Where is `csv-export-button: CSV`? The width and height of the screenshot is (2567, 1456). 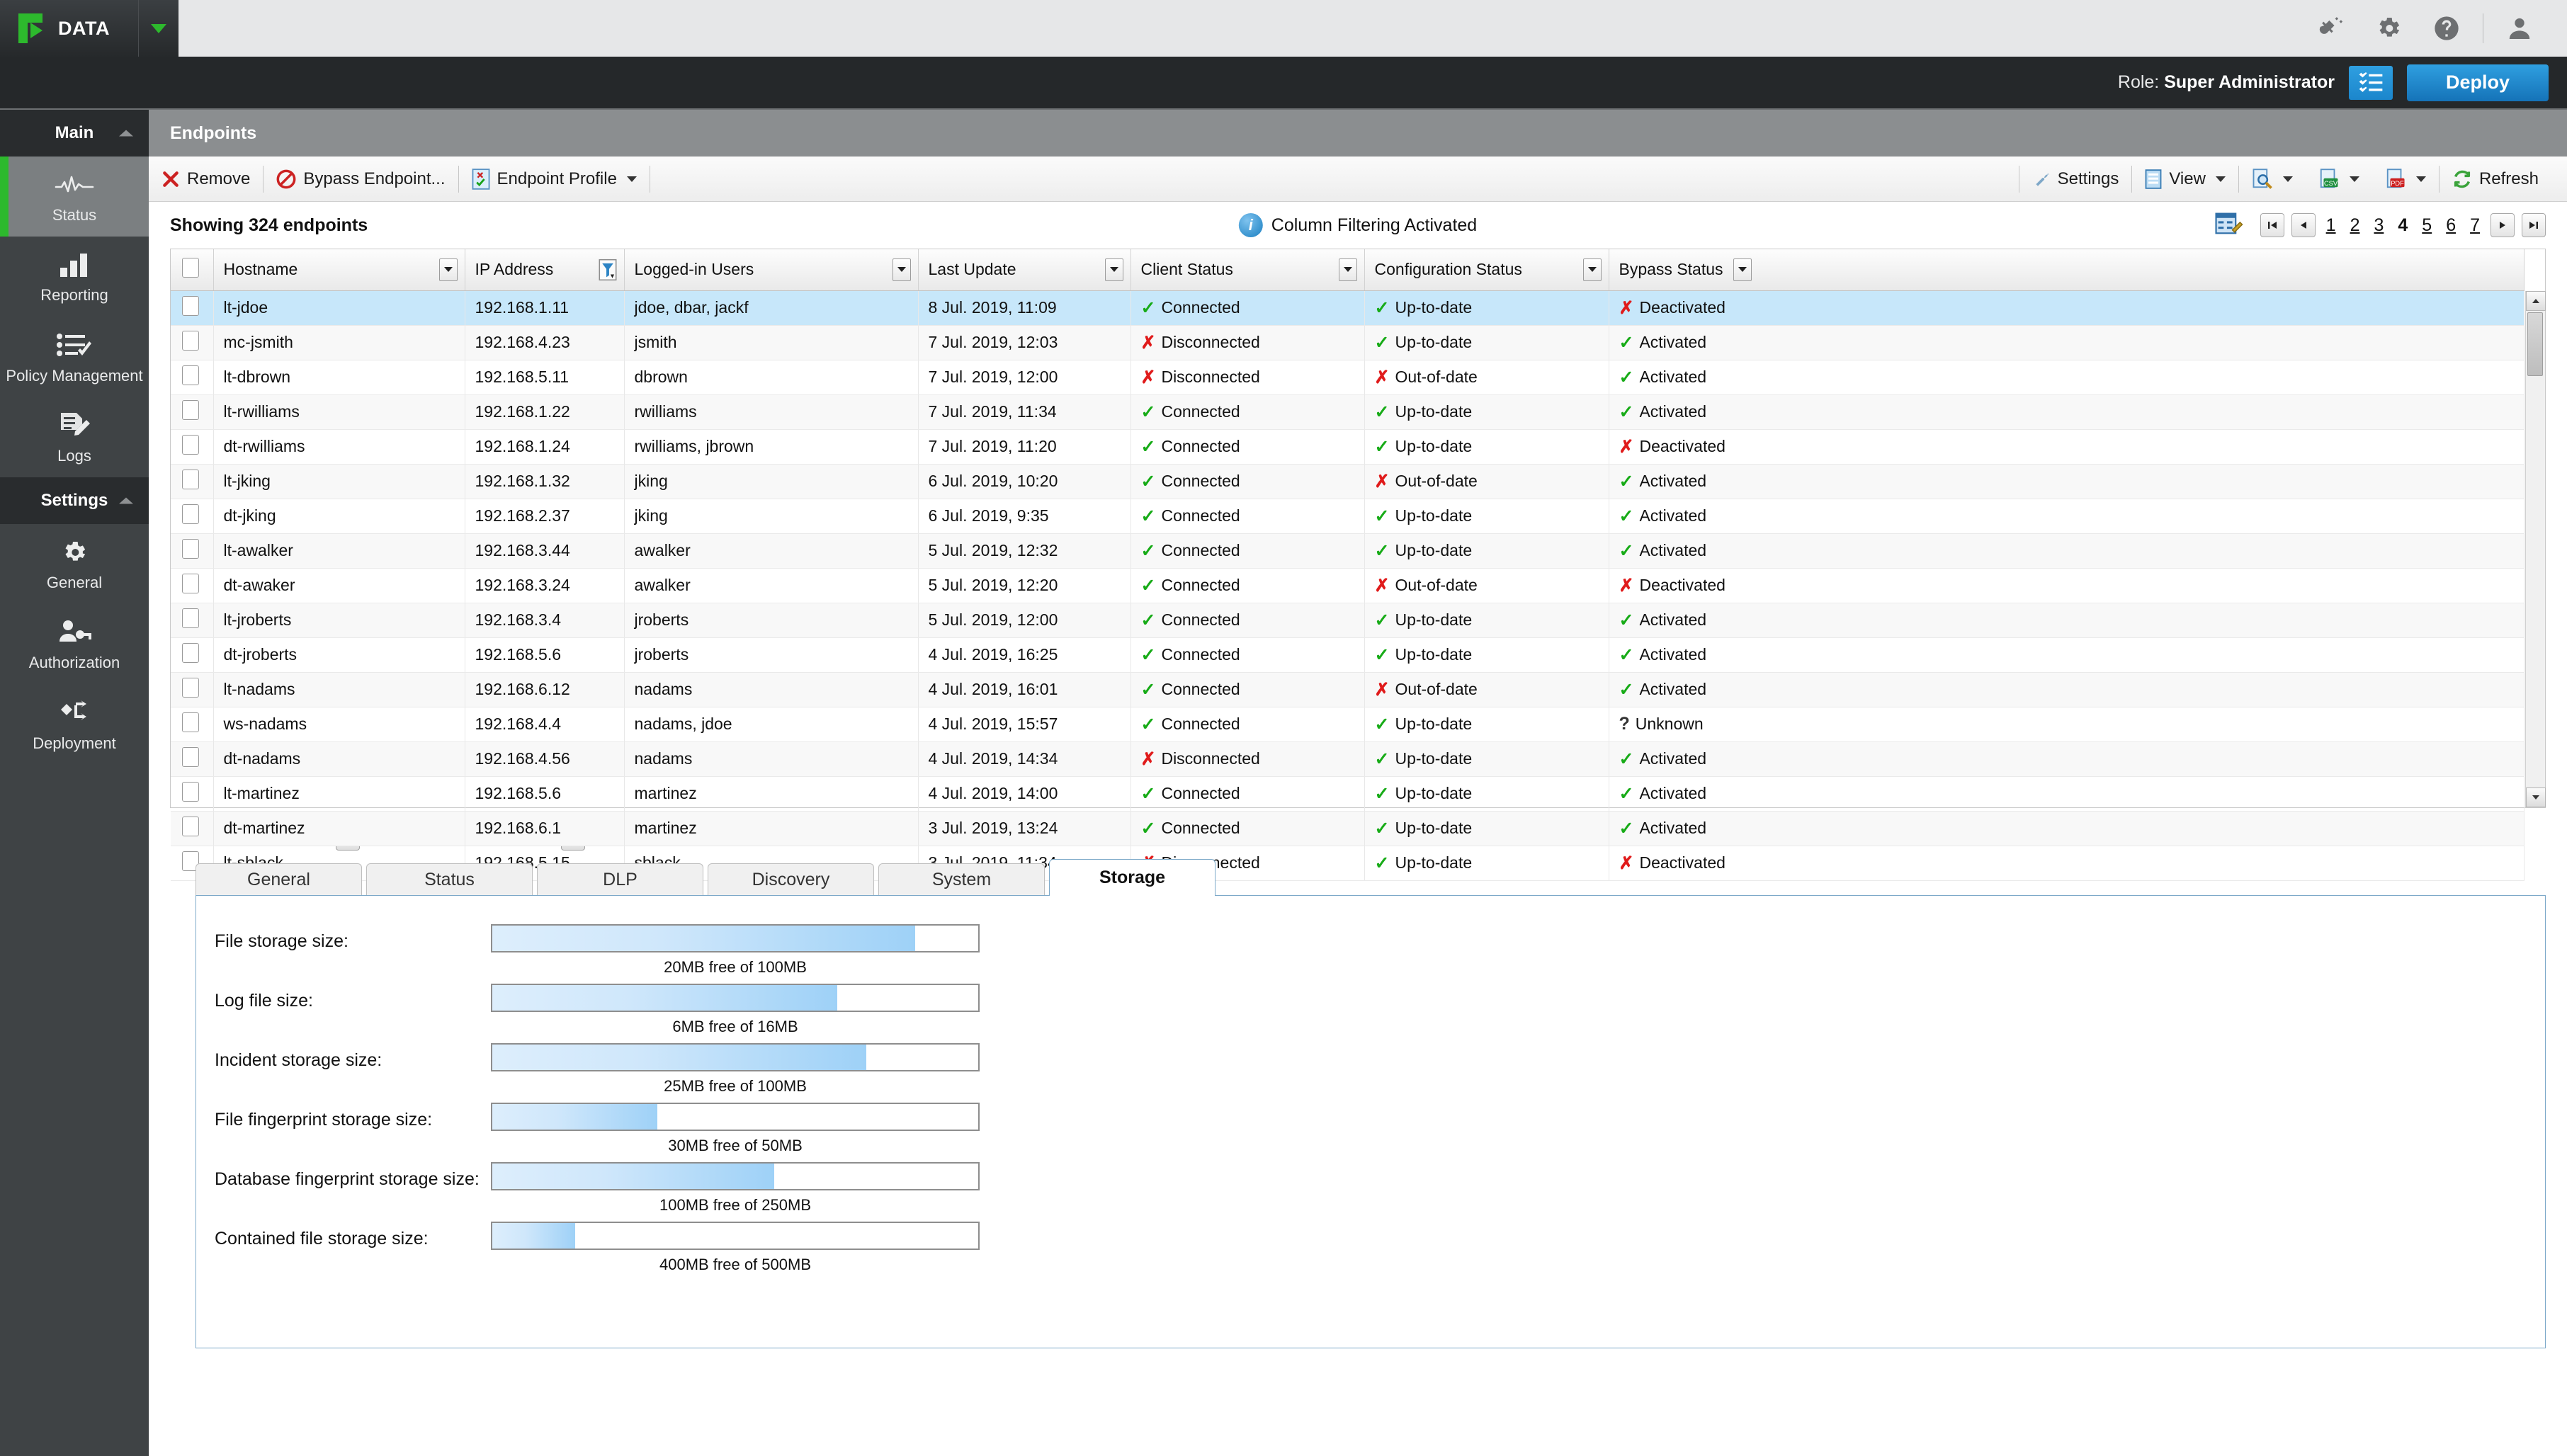
csv-export-button: CSV is located at coordinates (2339, 179).